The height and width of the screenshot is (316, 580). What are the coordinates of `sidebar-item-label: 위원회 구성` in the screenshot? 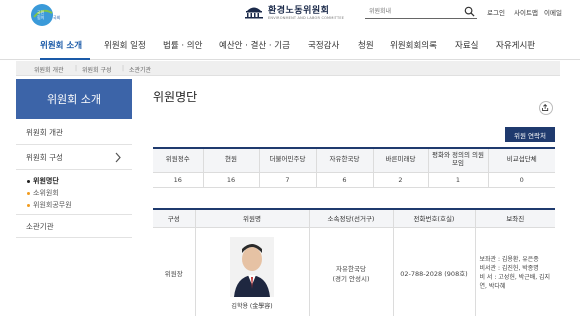 It's located at (44, 157).